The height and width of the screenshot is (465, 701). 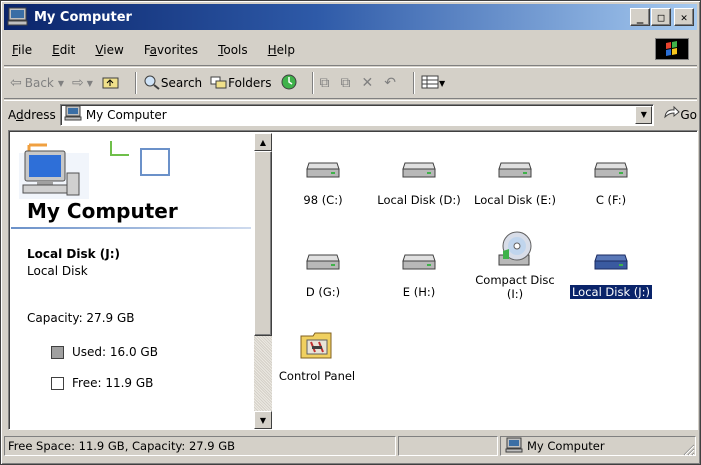 What do you see at coordinates (233, 50) in the screenshot?
I see `menu-tools: Tools` at bounding box center [233, 50].